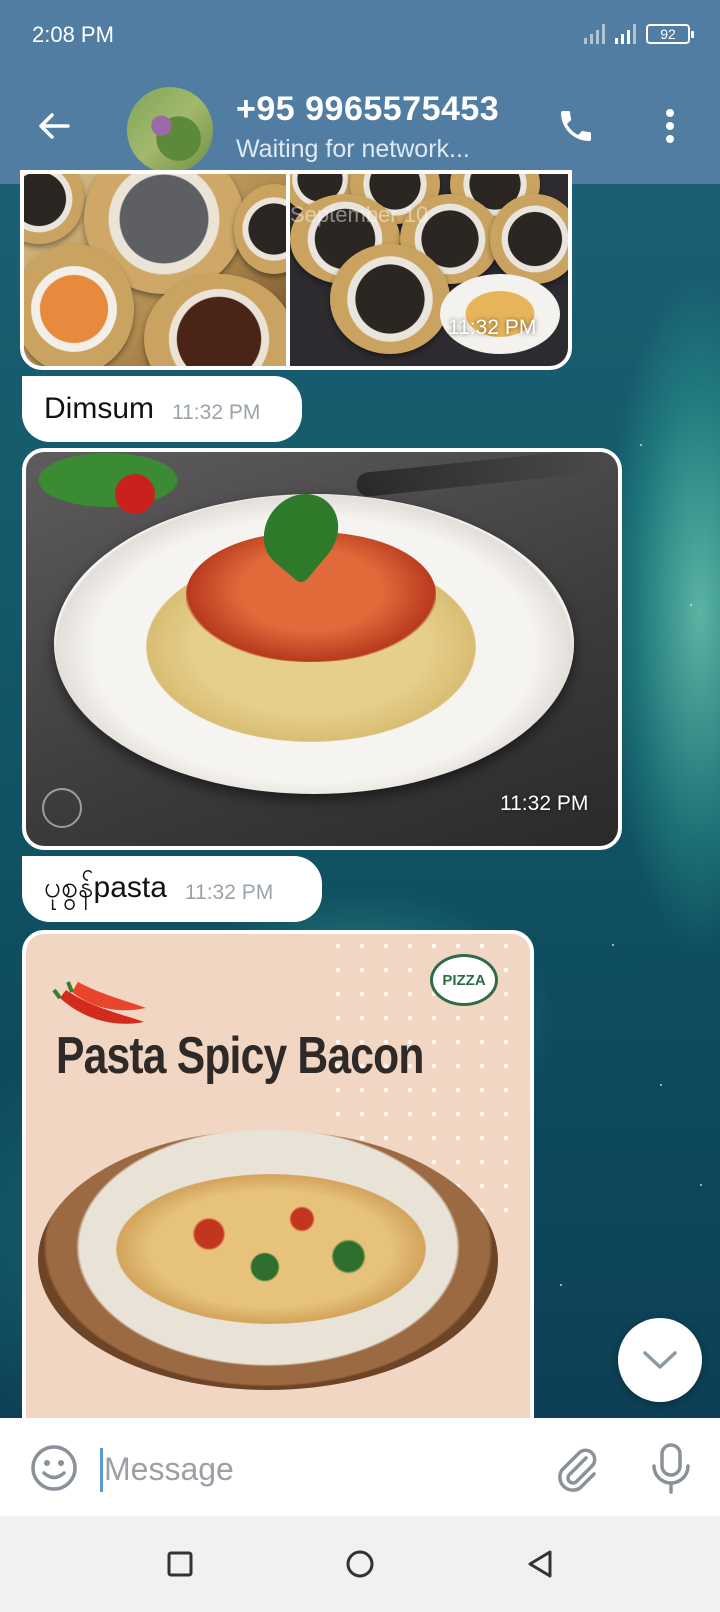 The width and height of the screenshot is (720, 1612). Describe the element at coordinates (429, 270) in the screenshot. I see `dimsum-photo-right: September 10` at that location.